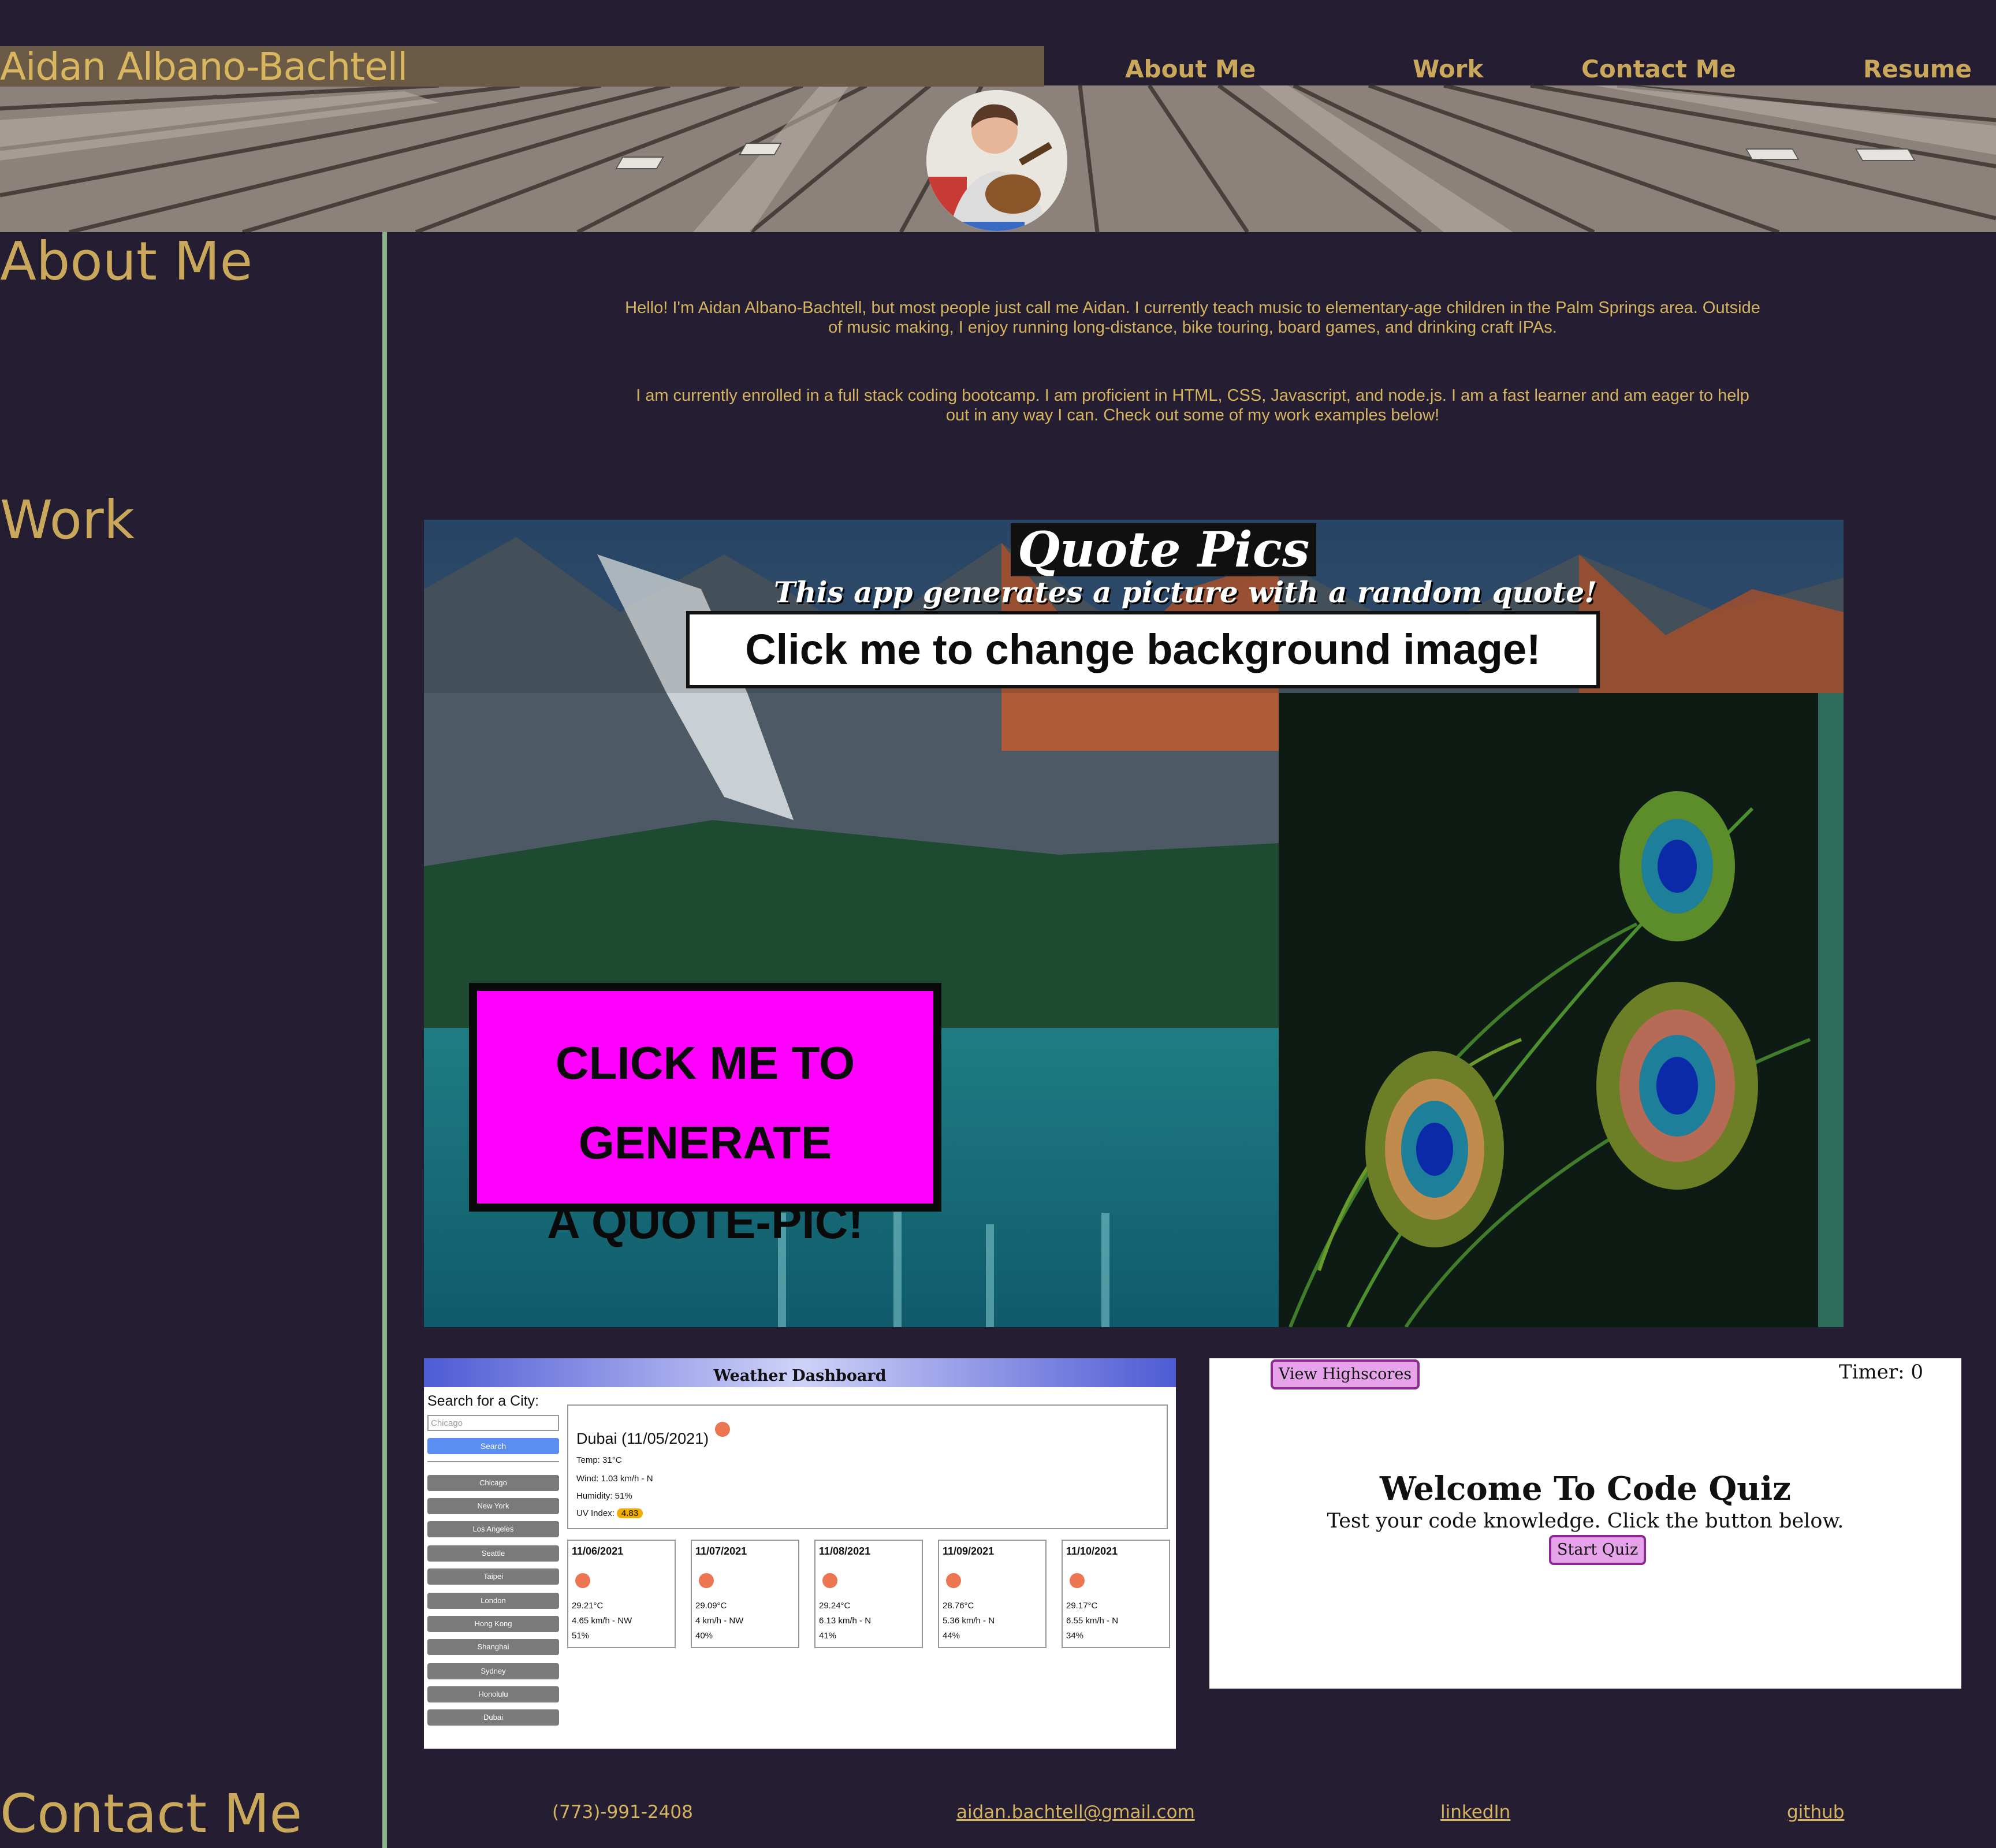 This screenshot has width=1996, height=1848. Describe the element at coordinates (951, 1636) in the screenshot. I see `forecast-humidity: 44%` at that location.